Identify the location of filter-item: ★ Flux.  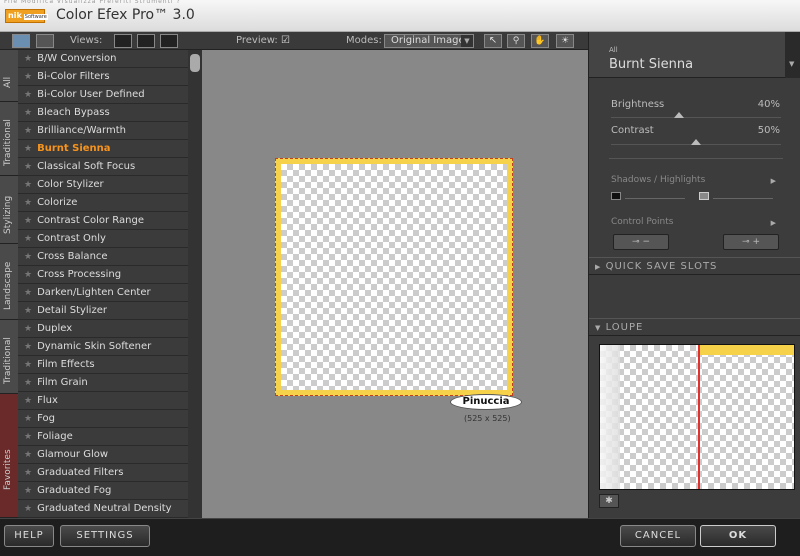
(103, 401).